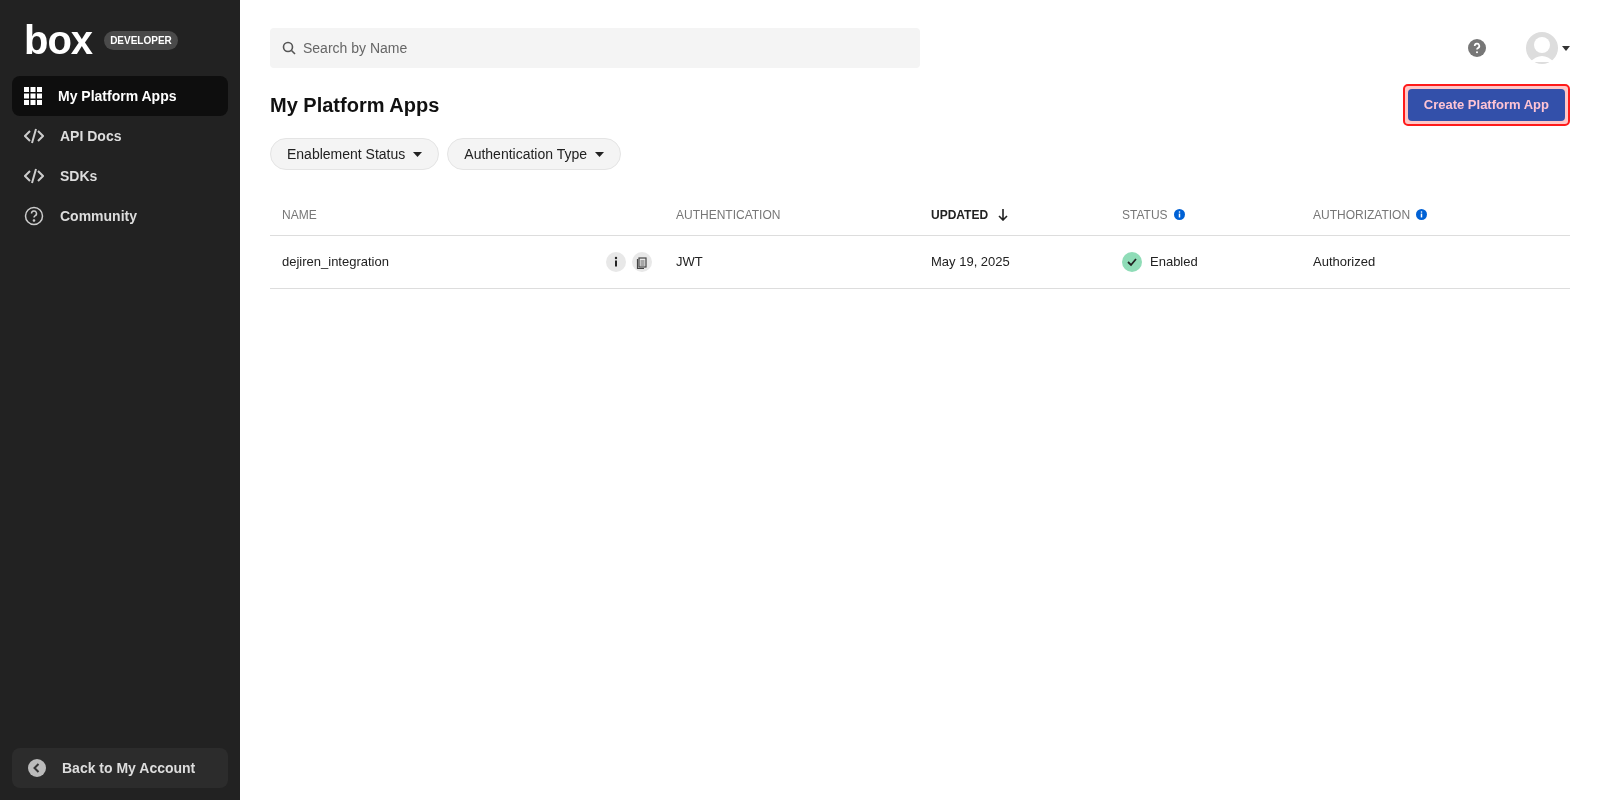  What do you see at coordinates (1362, 214) in the screenshot?
I see `column-header: AUTHORIZATION` at bounding box center [1362, 214].